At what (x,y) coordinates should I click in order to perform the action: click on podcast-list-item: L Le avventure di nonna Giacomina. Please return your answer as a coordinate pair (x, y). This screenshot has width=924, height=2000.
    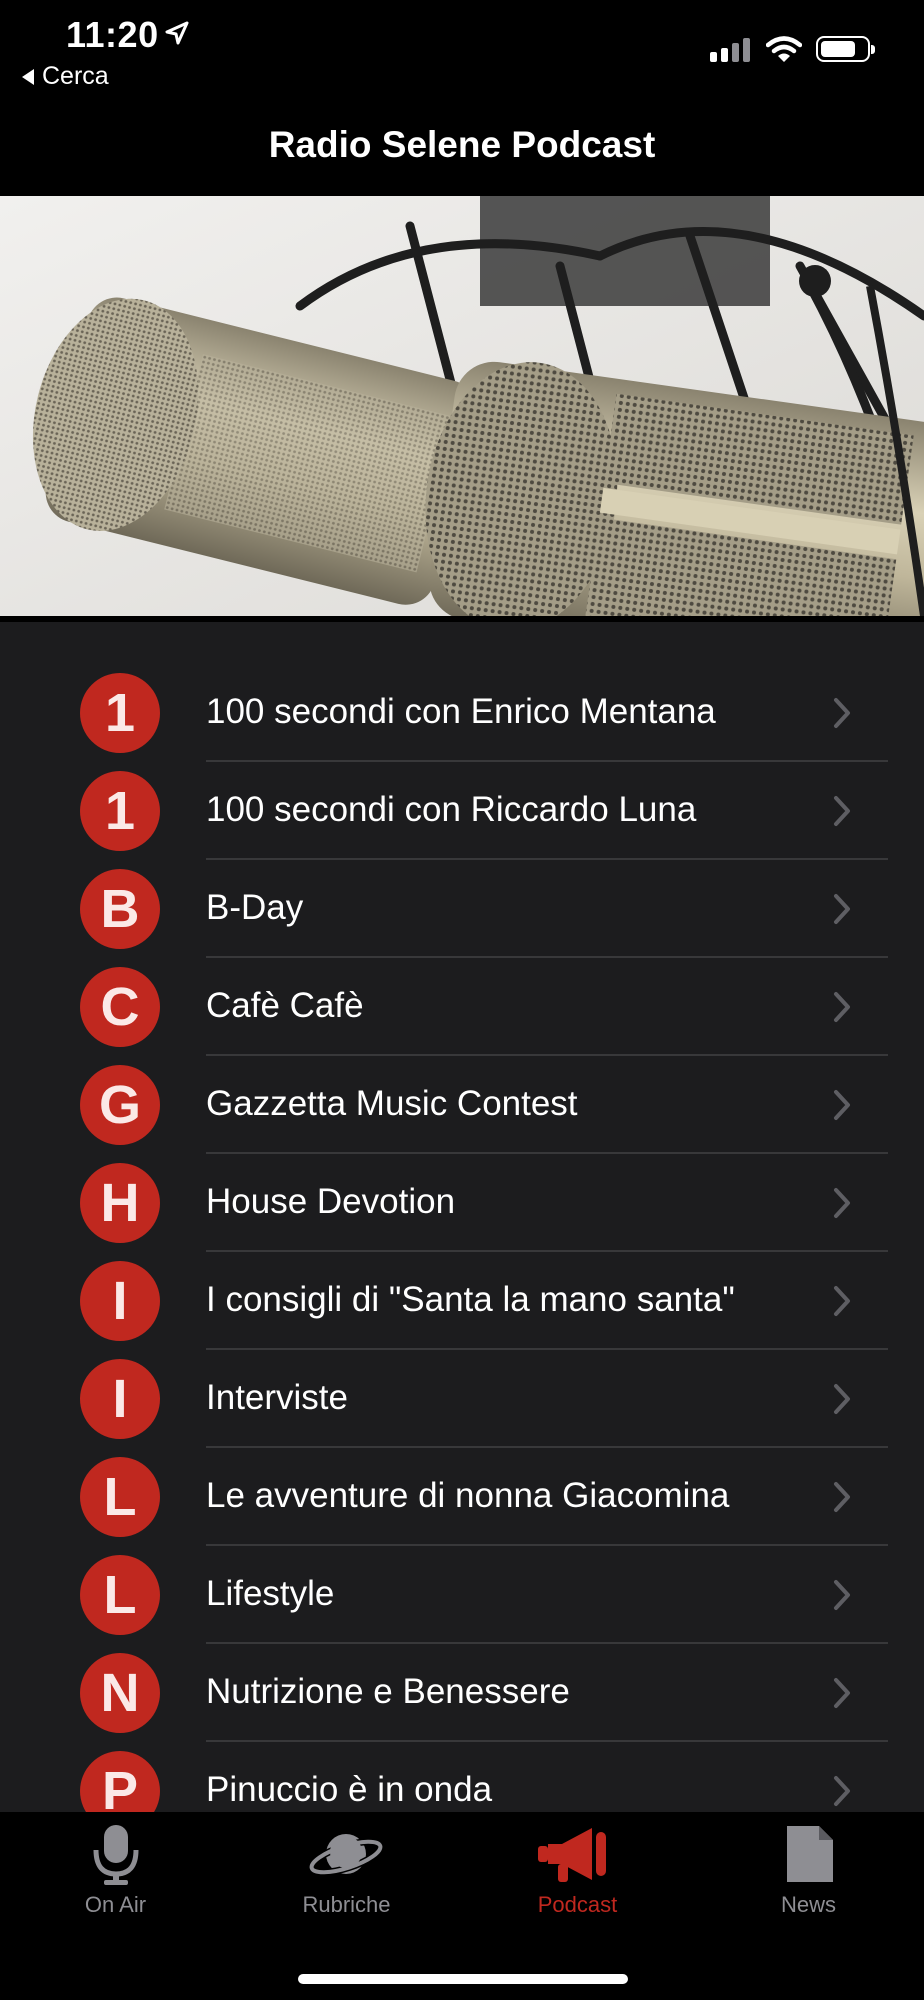
    Looking at the image, I should click on (462, 1497).